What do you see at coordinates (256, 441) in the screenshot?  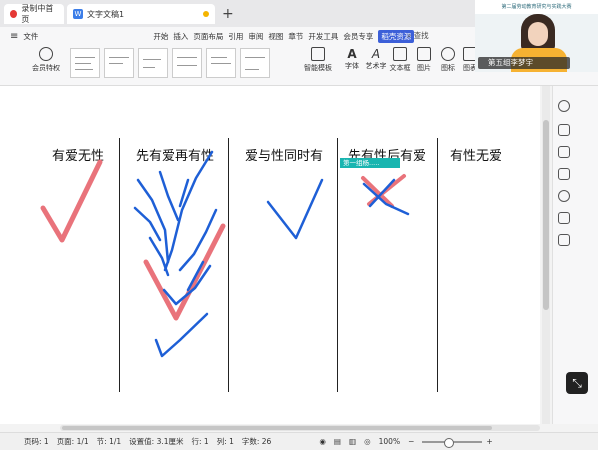 I see `status-words: 字数: 26` at bounding box center [256, 441].